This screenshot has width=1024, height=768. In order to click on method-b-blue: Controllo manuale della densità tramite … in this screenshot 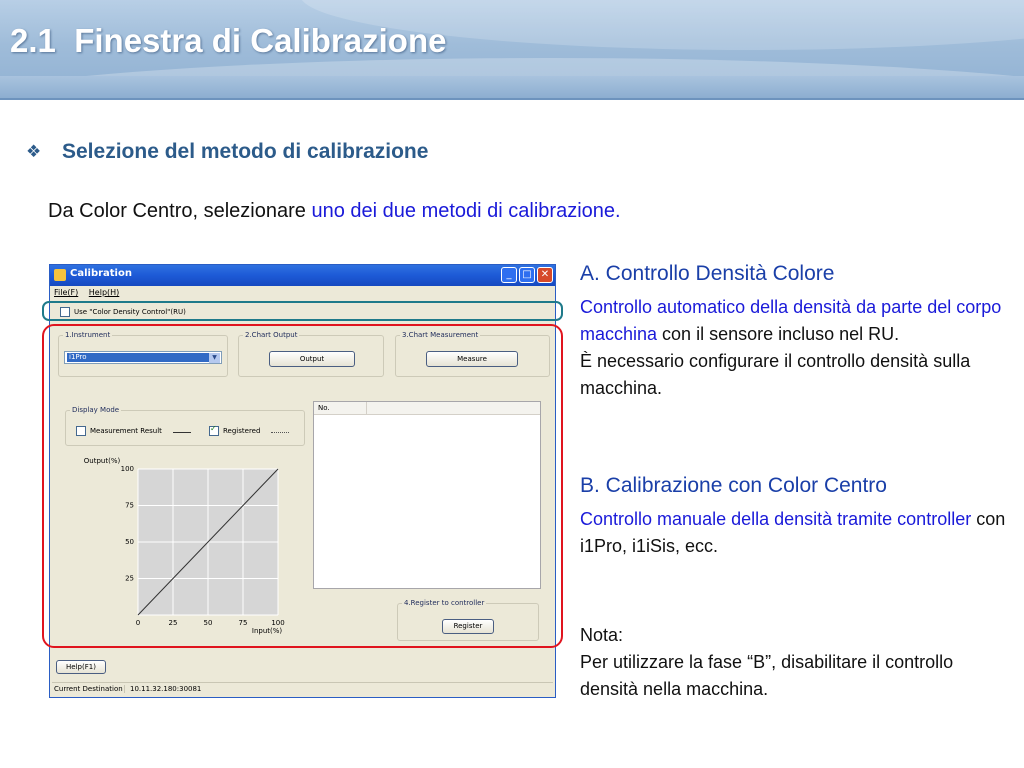, I will do `click(776, 519)`.